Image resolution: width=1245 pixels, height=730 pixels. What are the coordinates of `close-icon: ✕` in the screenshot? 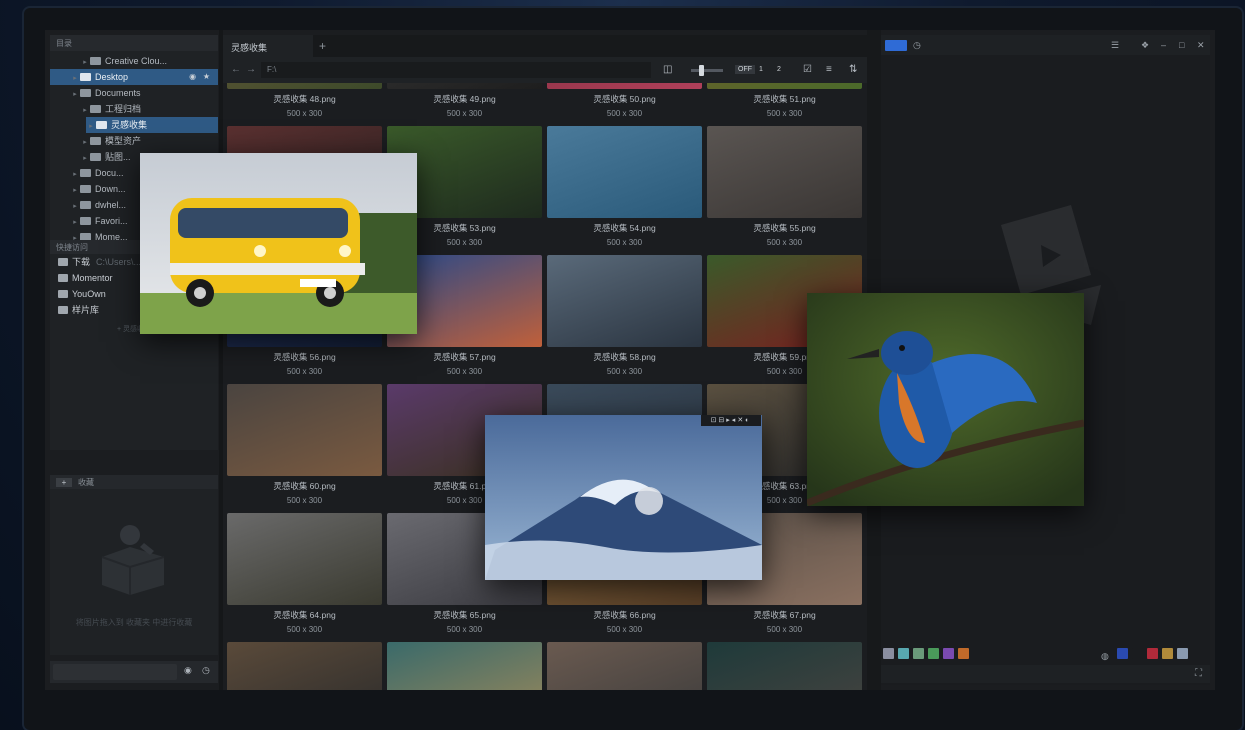 It's located at (1201, 45).